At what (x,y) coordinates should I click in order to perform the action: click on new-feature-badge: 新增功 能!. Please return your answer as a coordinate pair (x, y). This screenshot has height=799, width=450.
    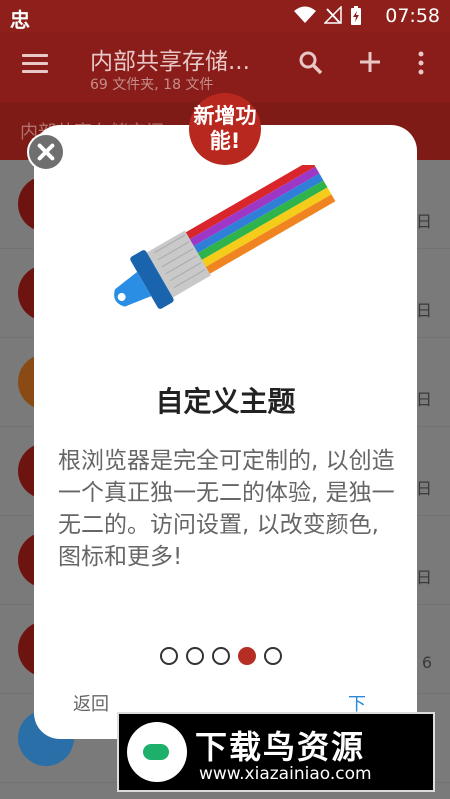
    Looking at the image, I should click on (225, 129).